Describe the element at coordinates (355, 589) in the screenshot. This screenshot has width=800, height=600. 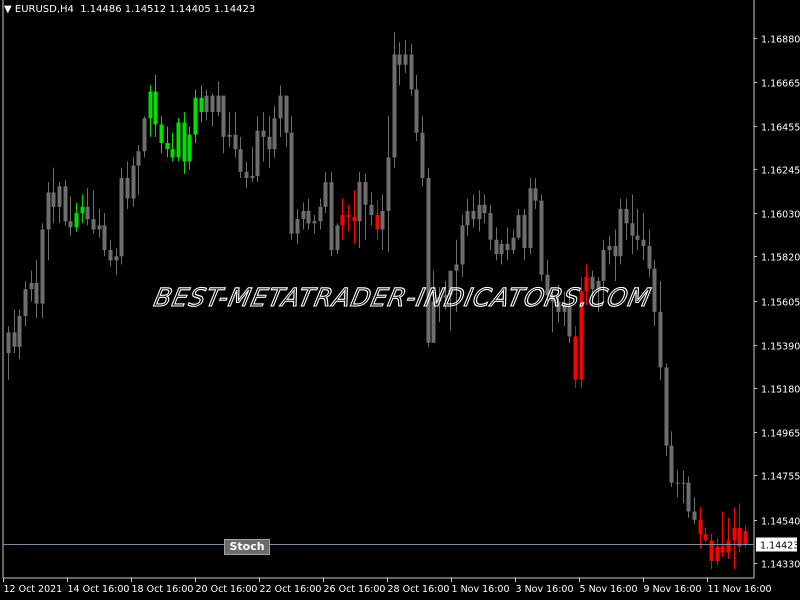
I see `x-tick-label: 26 Oct 16:00` at that location.